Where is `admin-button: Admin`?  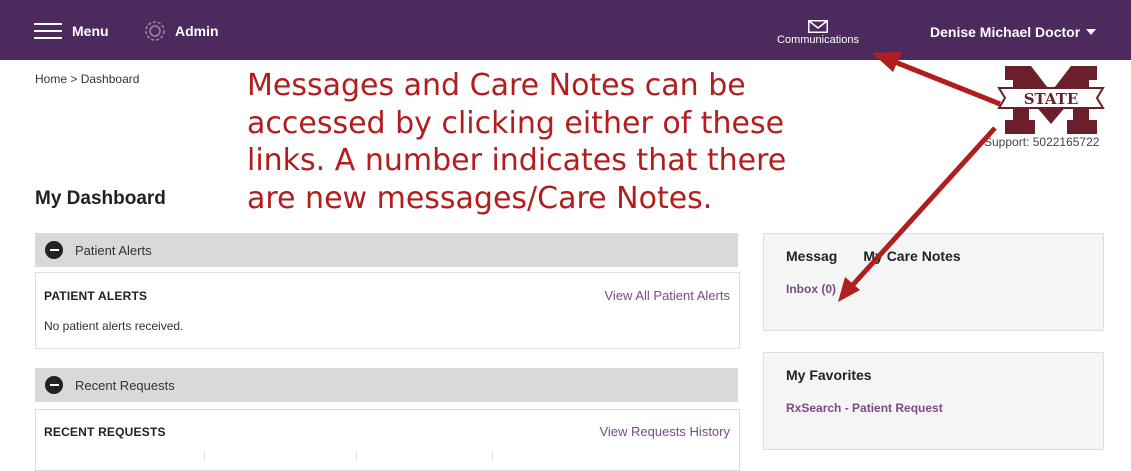 admin-button: Admin is located at coordinates (181, 31).